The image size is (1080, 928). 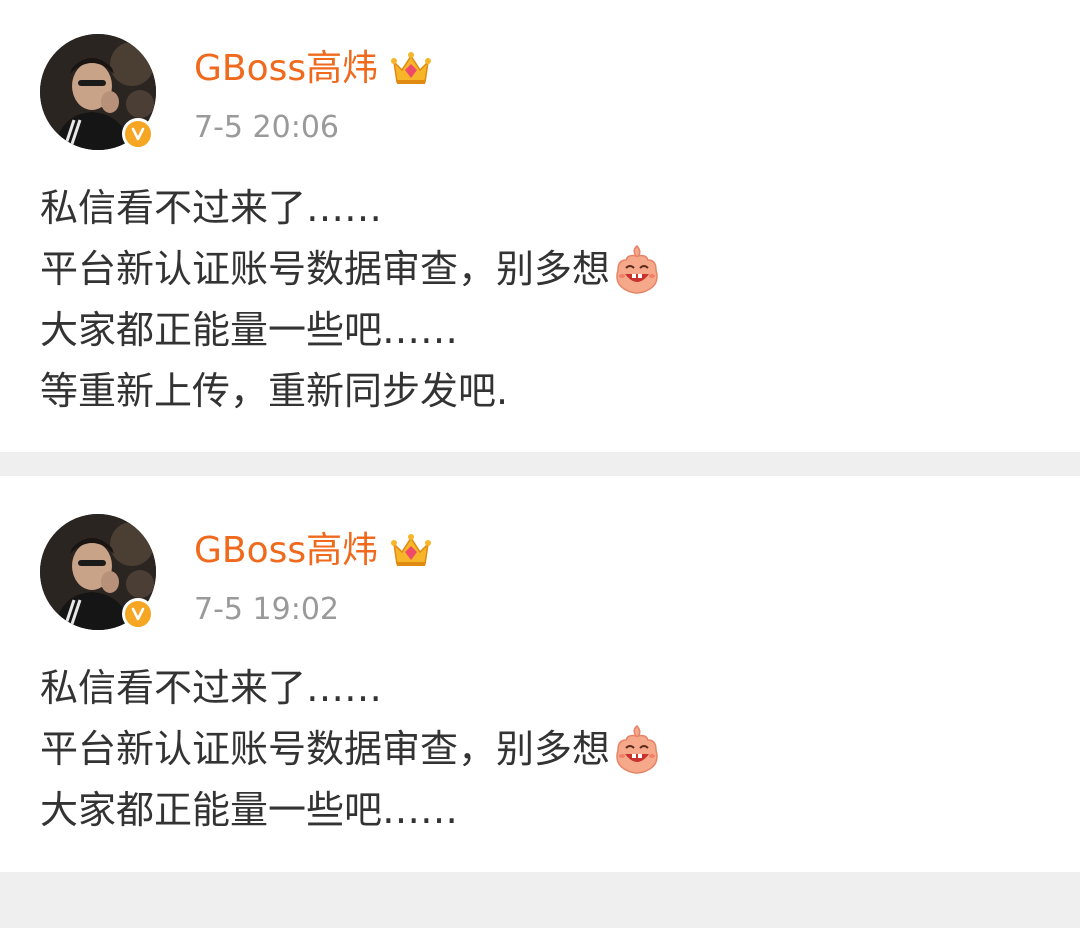 I want to click on post-line: 等重新上传，重新同步发吧., so click(x=274, y=391).